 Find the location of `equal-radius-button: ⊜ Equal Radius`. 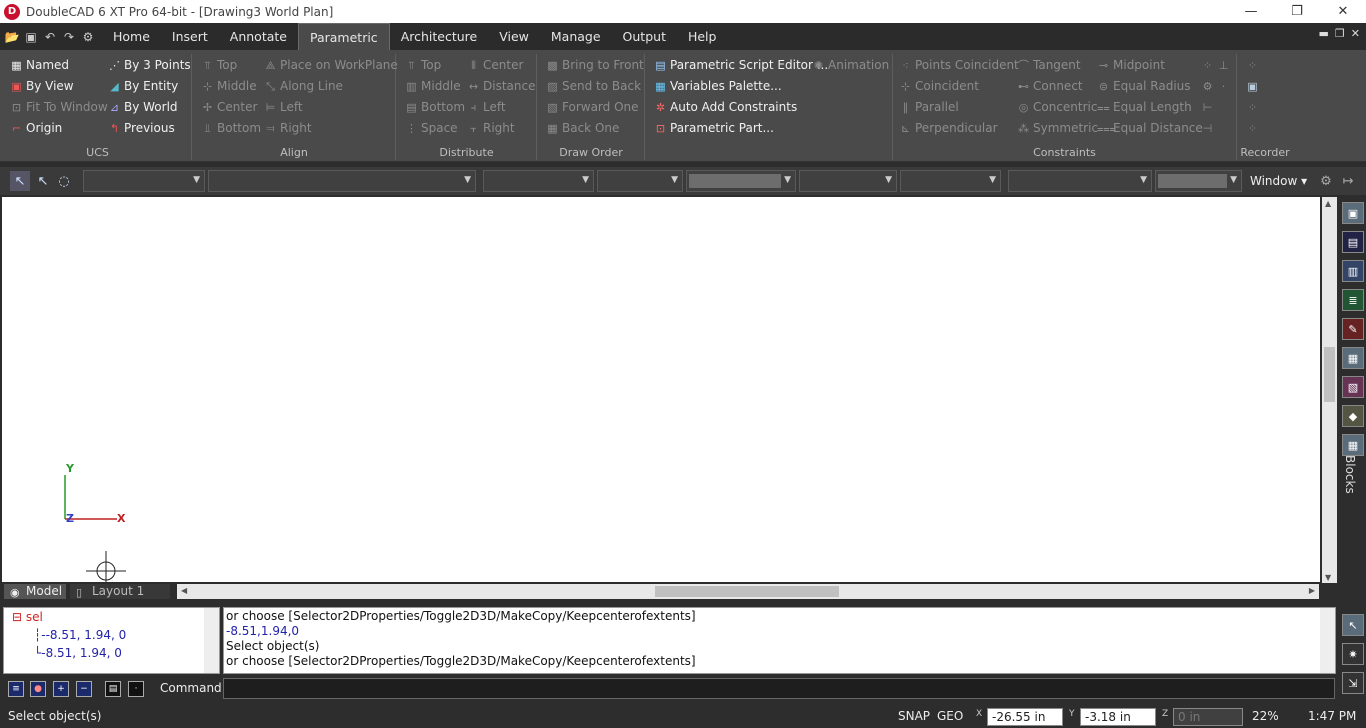

equal-radius-button: ⊜ Equal Radius is located at coordinates (1144, 86).